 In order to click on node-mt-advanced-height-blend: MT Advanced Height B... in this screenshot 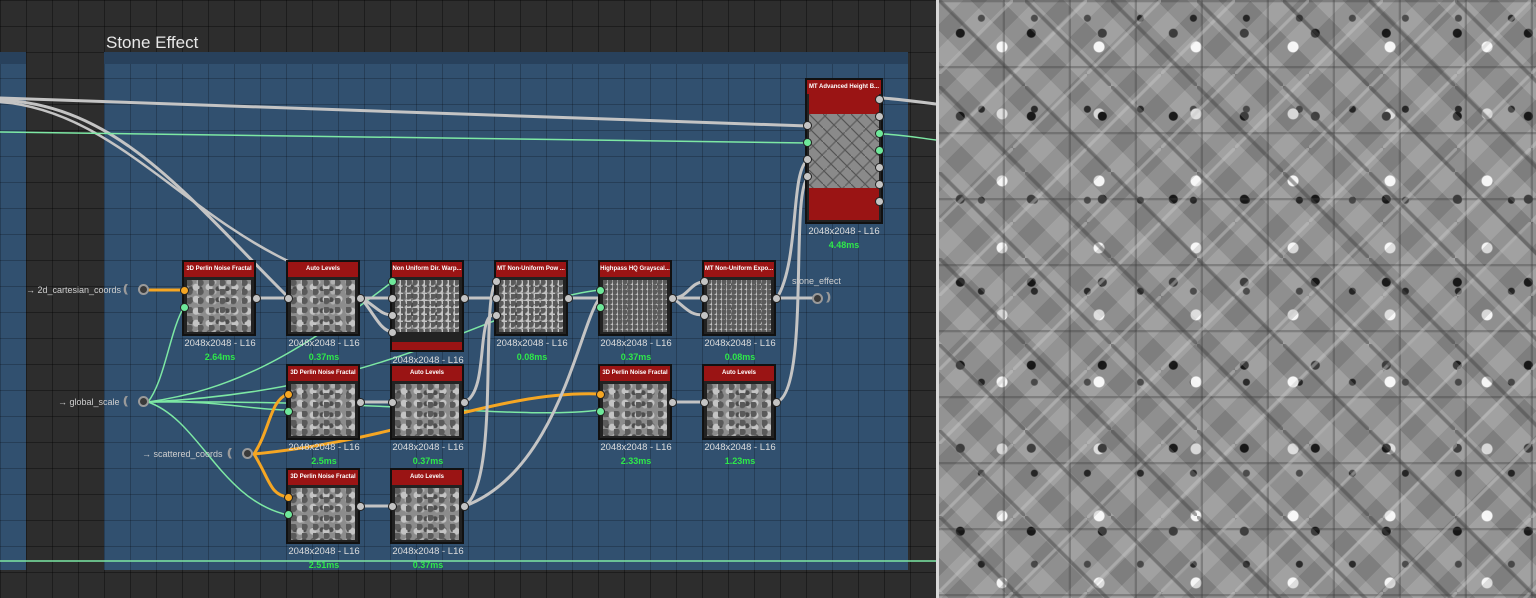, I will do `click(844, 151)`.